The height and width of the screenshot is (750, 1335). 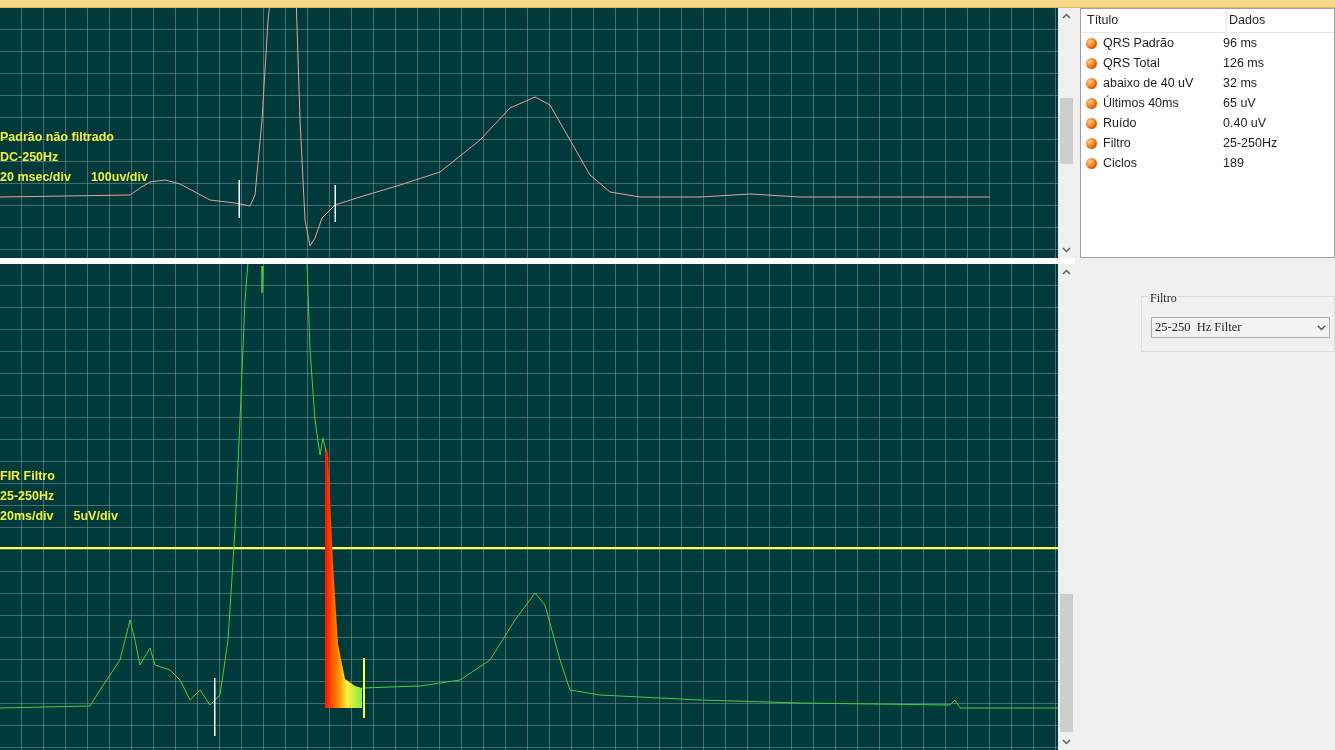 I want to click on table-cell-text: Ciclos, so click(x=1120, y=163).